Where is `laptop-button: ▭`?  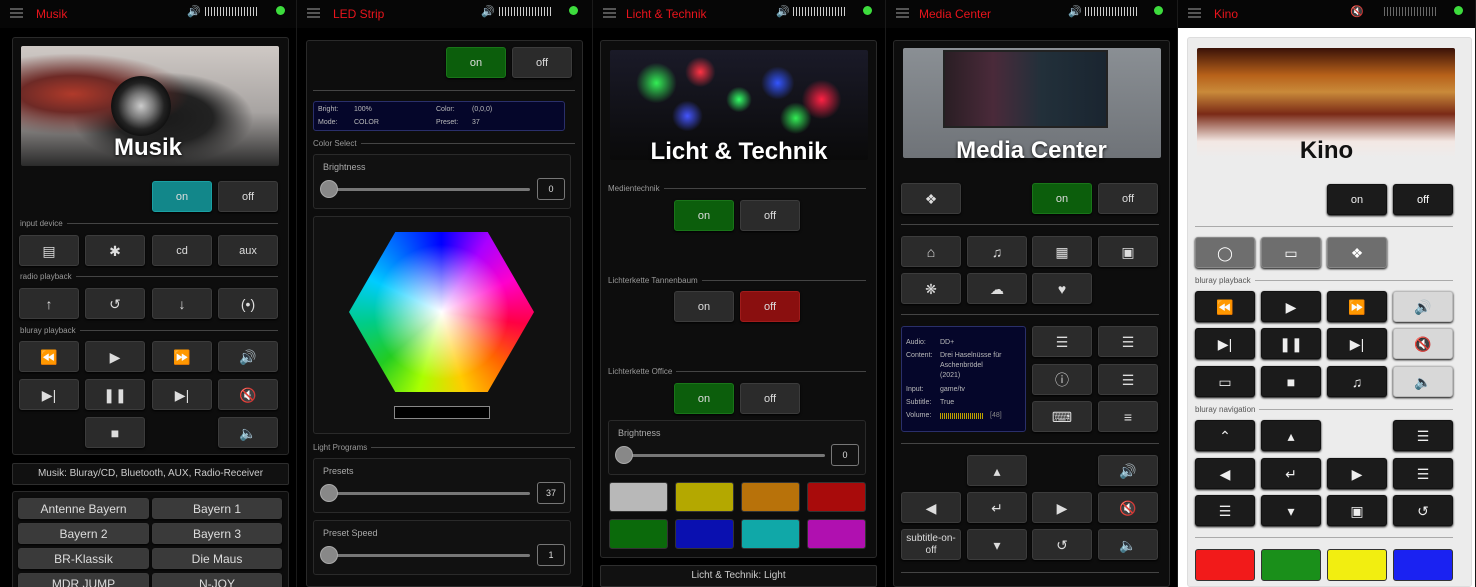 laptop-button: ▭ is located at coordinates (1291, 252).